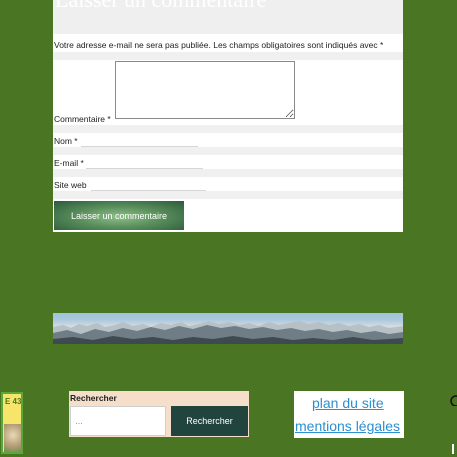 This screenshot has height=457, width=457. Describe the element at coordinates (209, 421) in the screenshot. I see `search-button: Rechercher` at that location.